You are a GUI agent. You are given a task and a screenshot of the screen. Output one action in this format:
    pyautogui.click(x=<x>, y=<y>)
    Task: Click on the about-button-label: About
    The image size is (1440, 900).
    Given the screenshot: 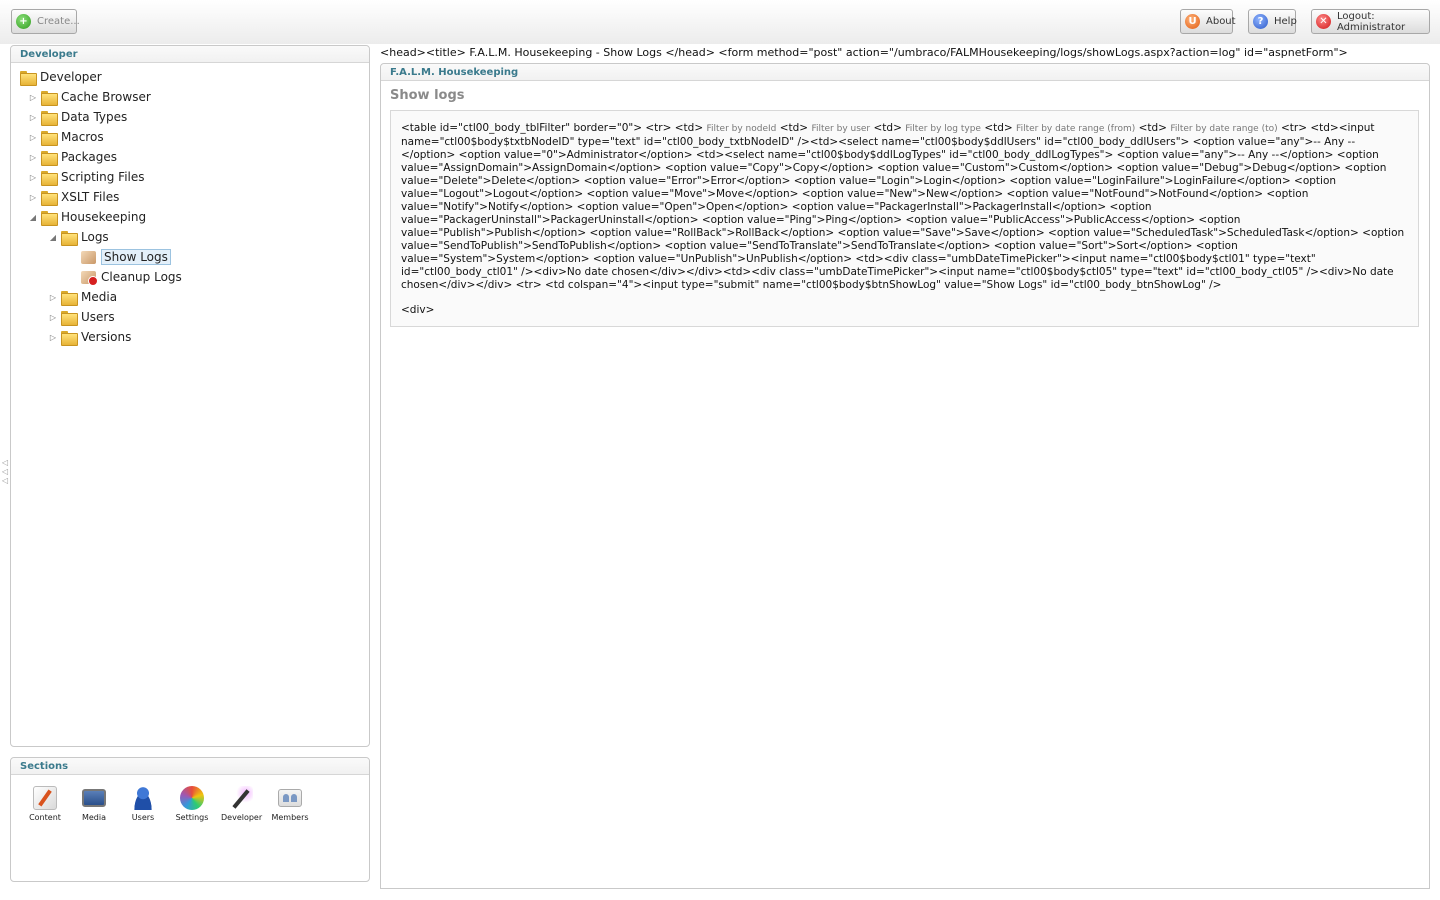 What is the action you would take?
    pyautogui.click(x=1221, y=21)
    